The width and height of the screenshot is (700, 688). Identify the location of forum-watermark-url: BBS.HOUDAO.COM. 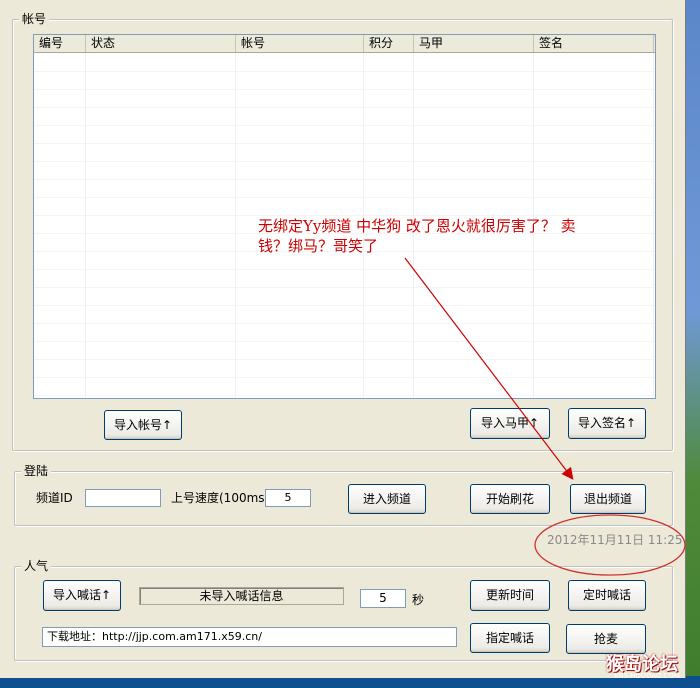
(647, 676).